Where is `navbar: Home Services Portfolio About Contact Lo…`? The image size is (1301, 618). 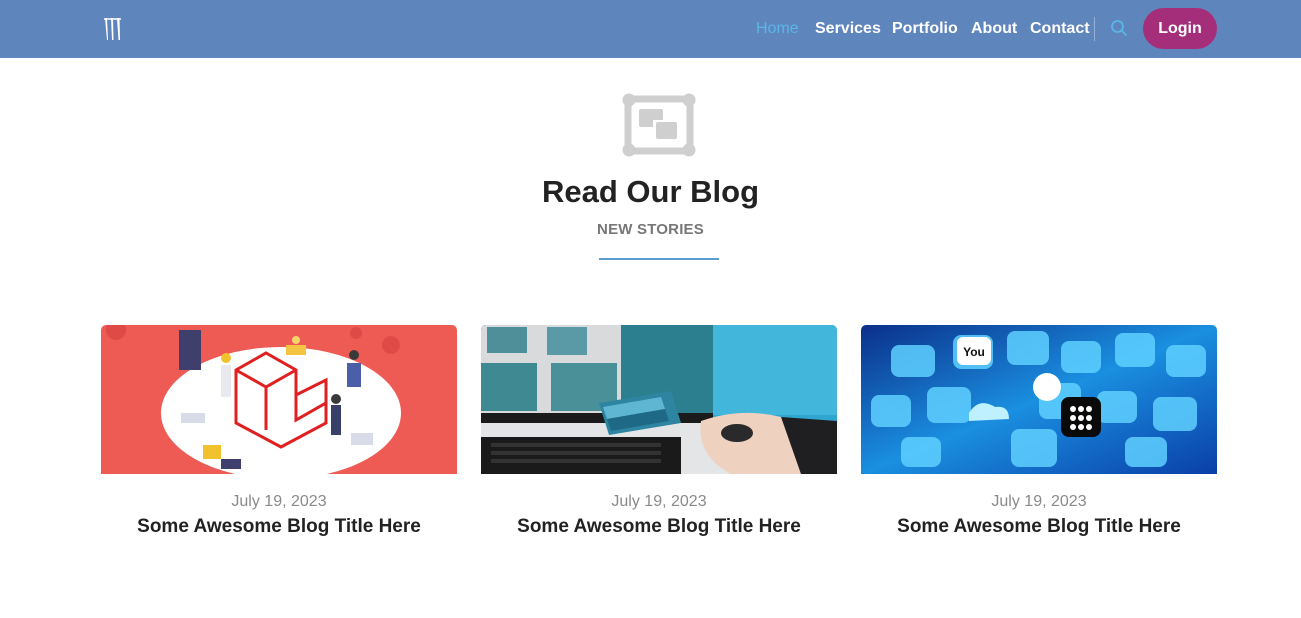 navbar: Home Services Portfolio About Contact Lo… is located at coordinates (650, 29).